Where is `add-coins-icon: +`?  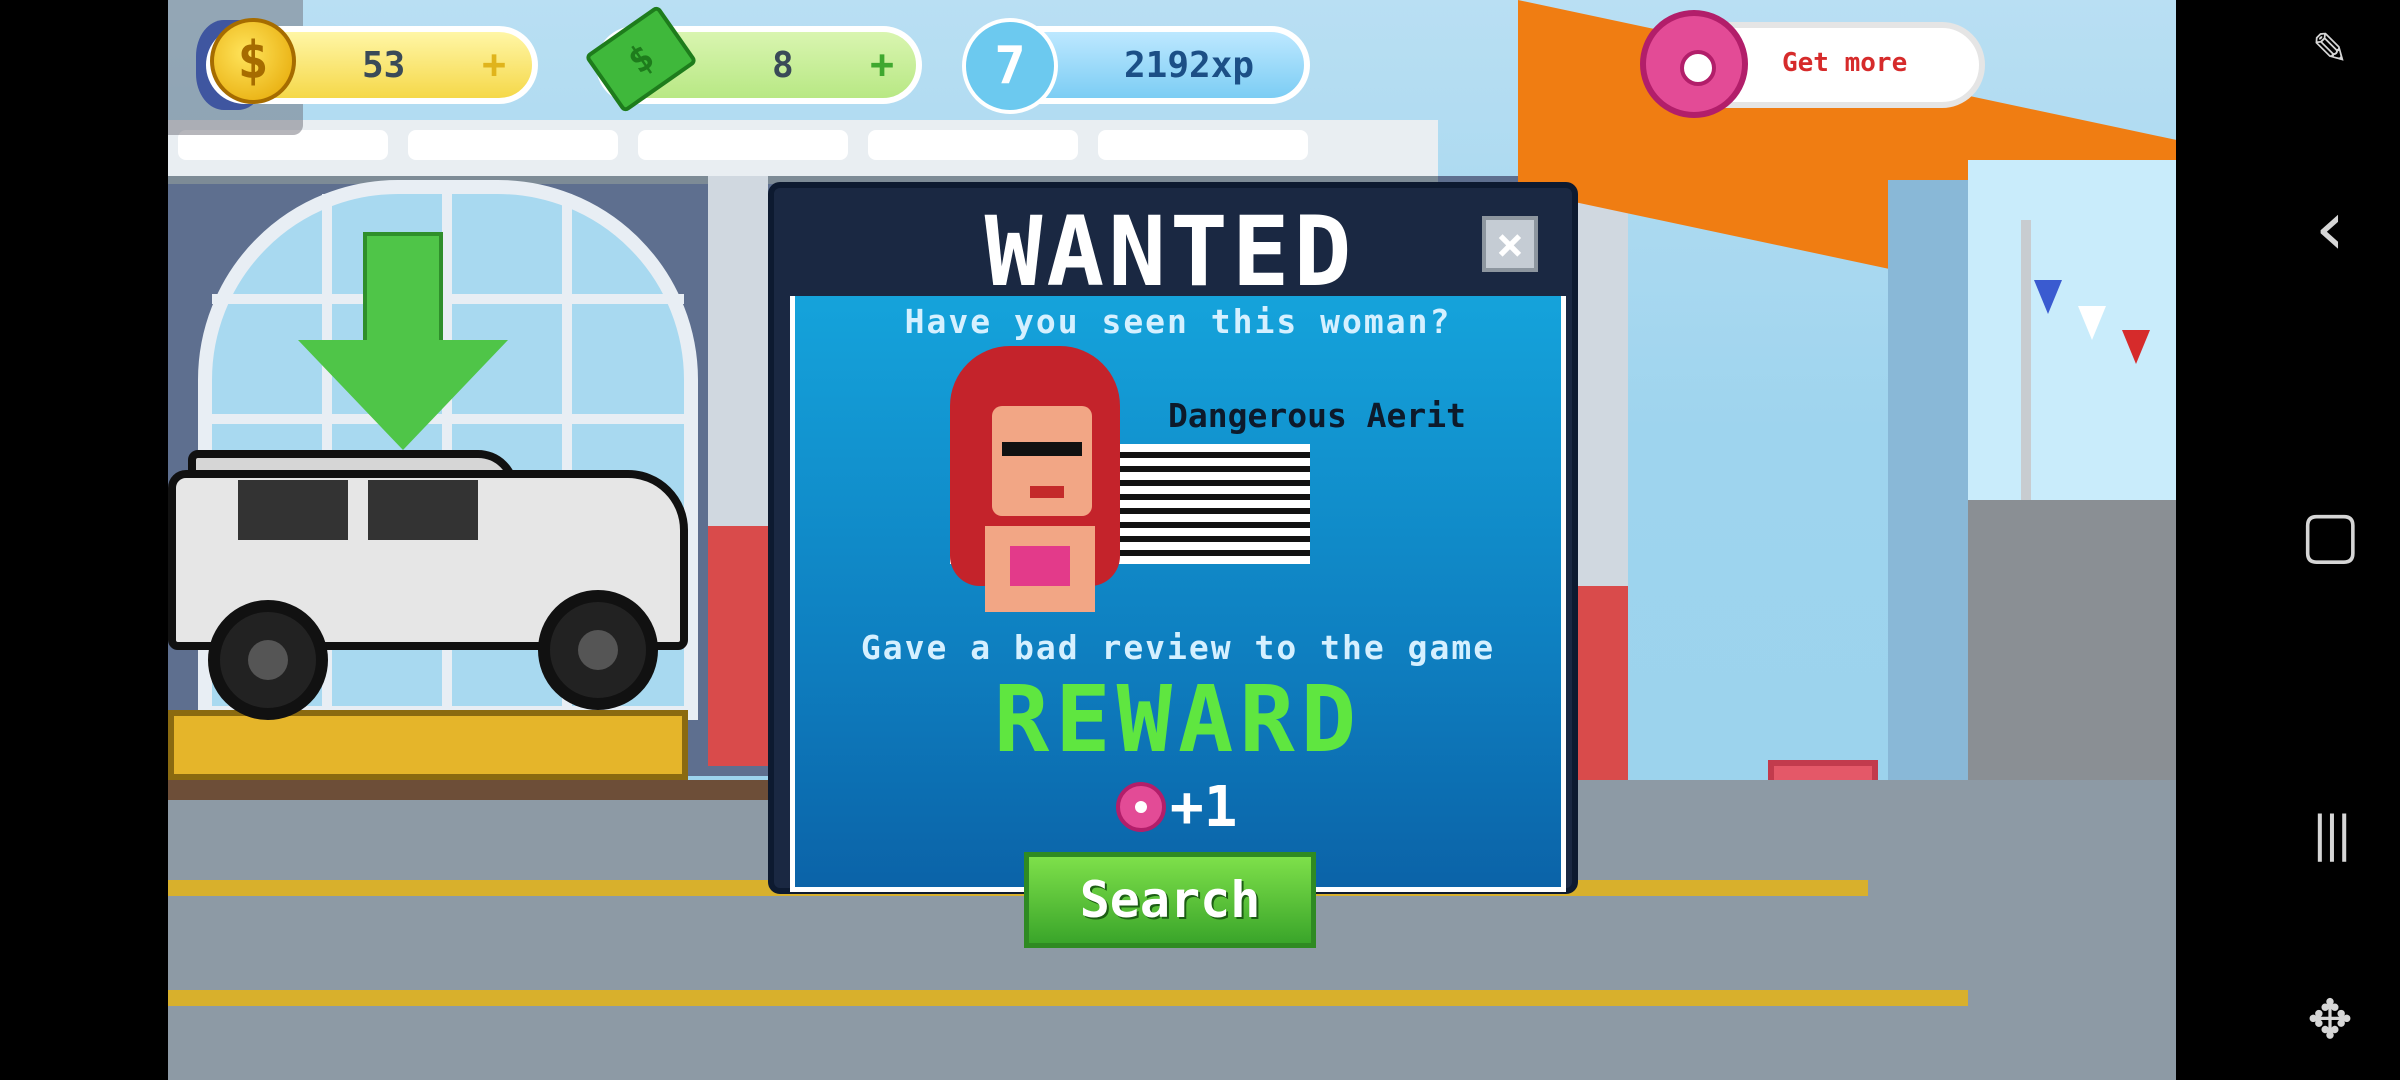 add-coins-icon: + is located at coordinates (494, 65).